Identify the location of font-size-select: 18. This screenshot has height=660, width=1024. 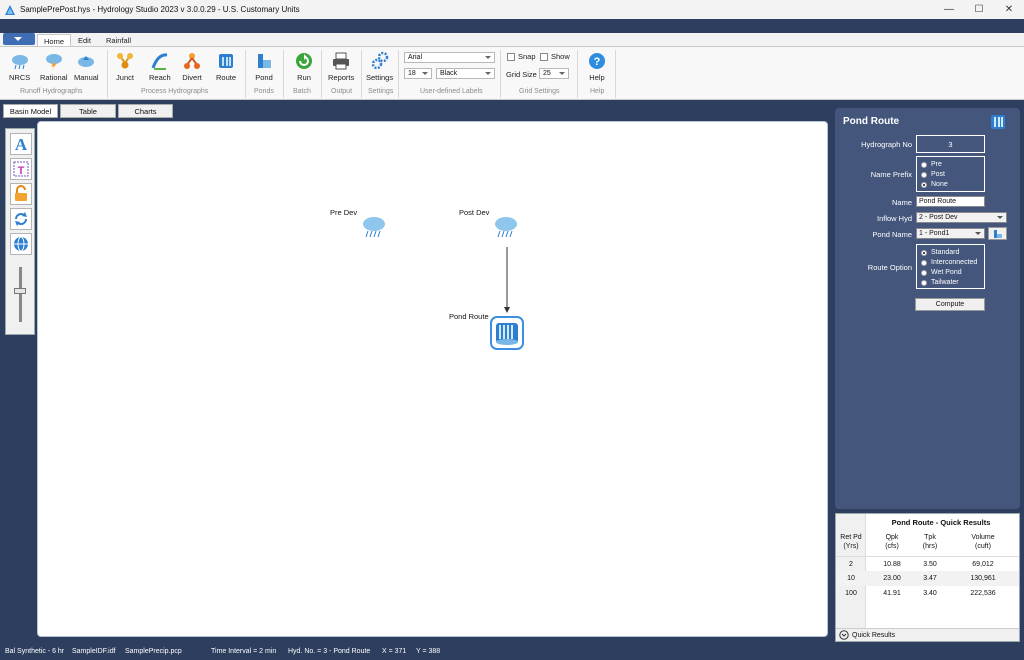
(418, 73).